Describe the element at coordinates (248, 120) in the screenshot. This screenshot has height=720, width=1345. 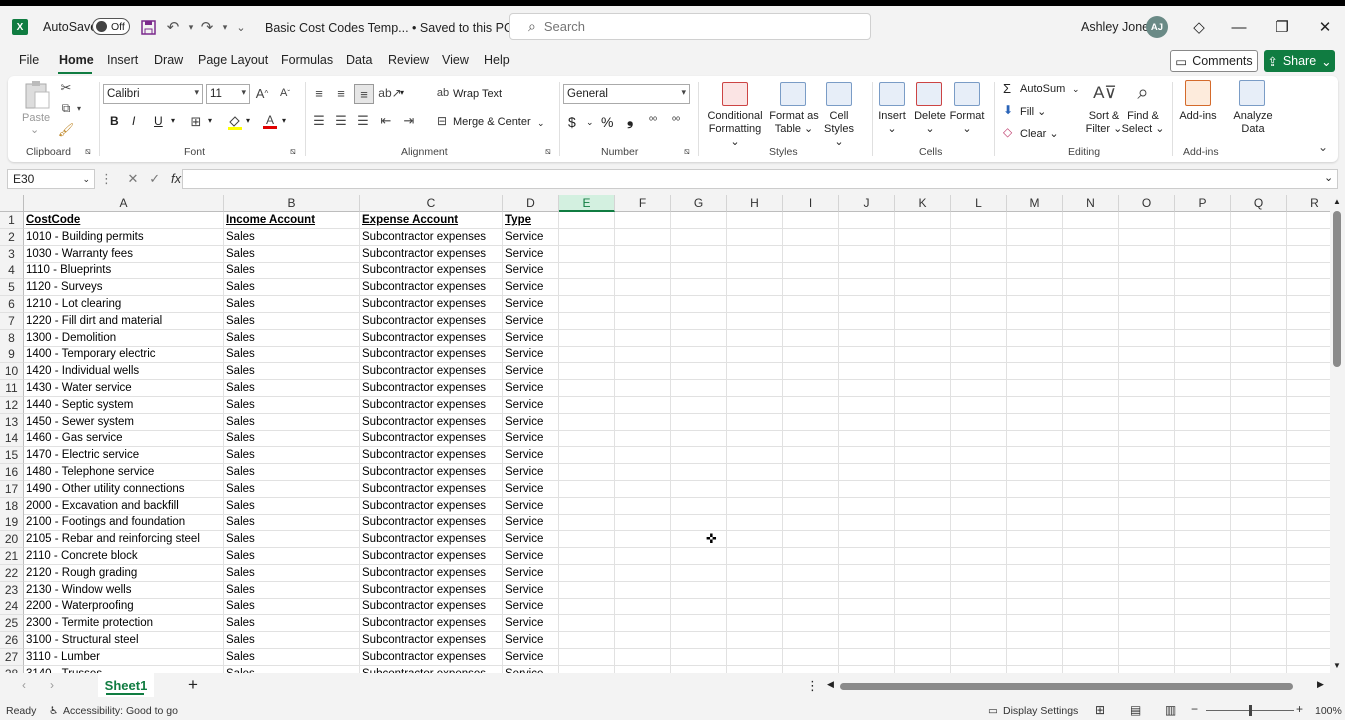
I see `fill-color-dropdown-icon: ▾` at that location.